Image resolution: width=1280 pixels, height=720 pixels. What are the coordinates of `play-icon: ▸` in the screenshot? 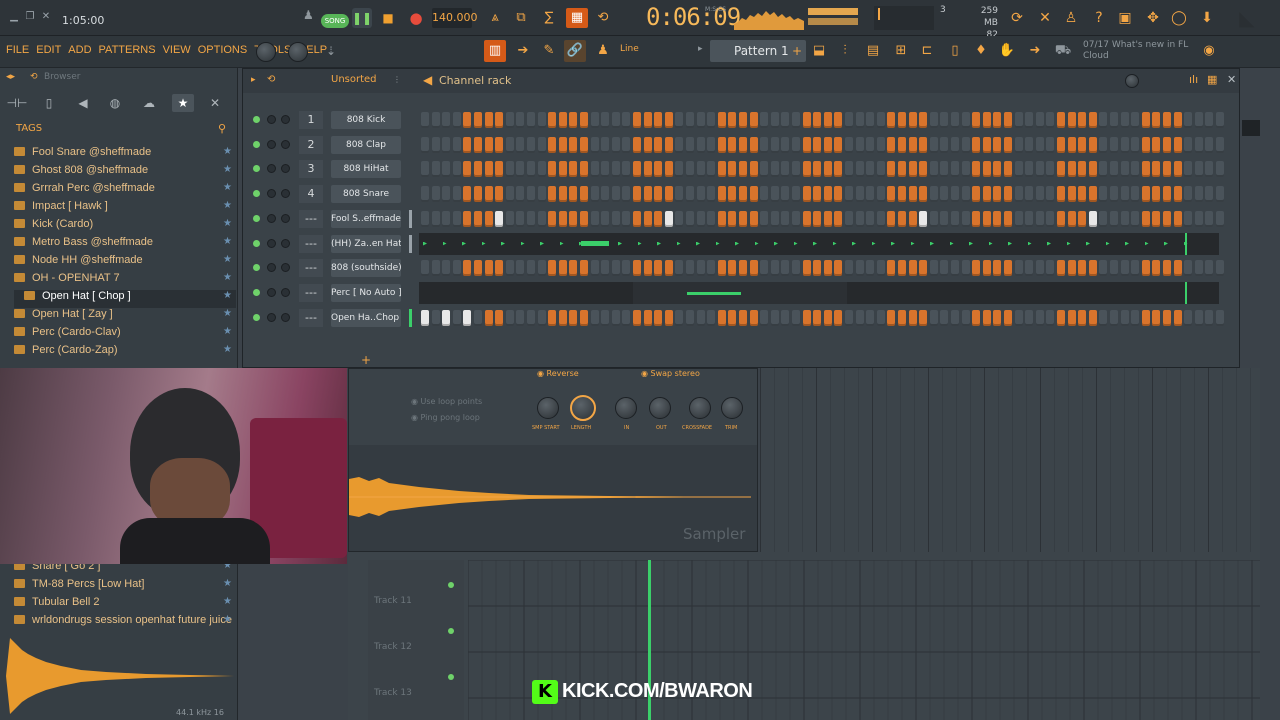 It's located at (253, 80).